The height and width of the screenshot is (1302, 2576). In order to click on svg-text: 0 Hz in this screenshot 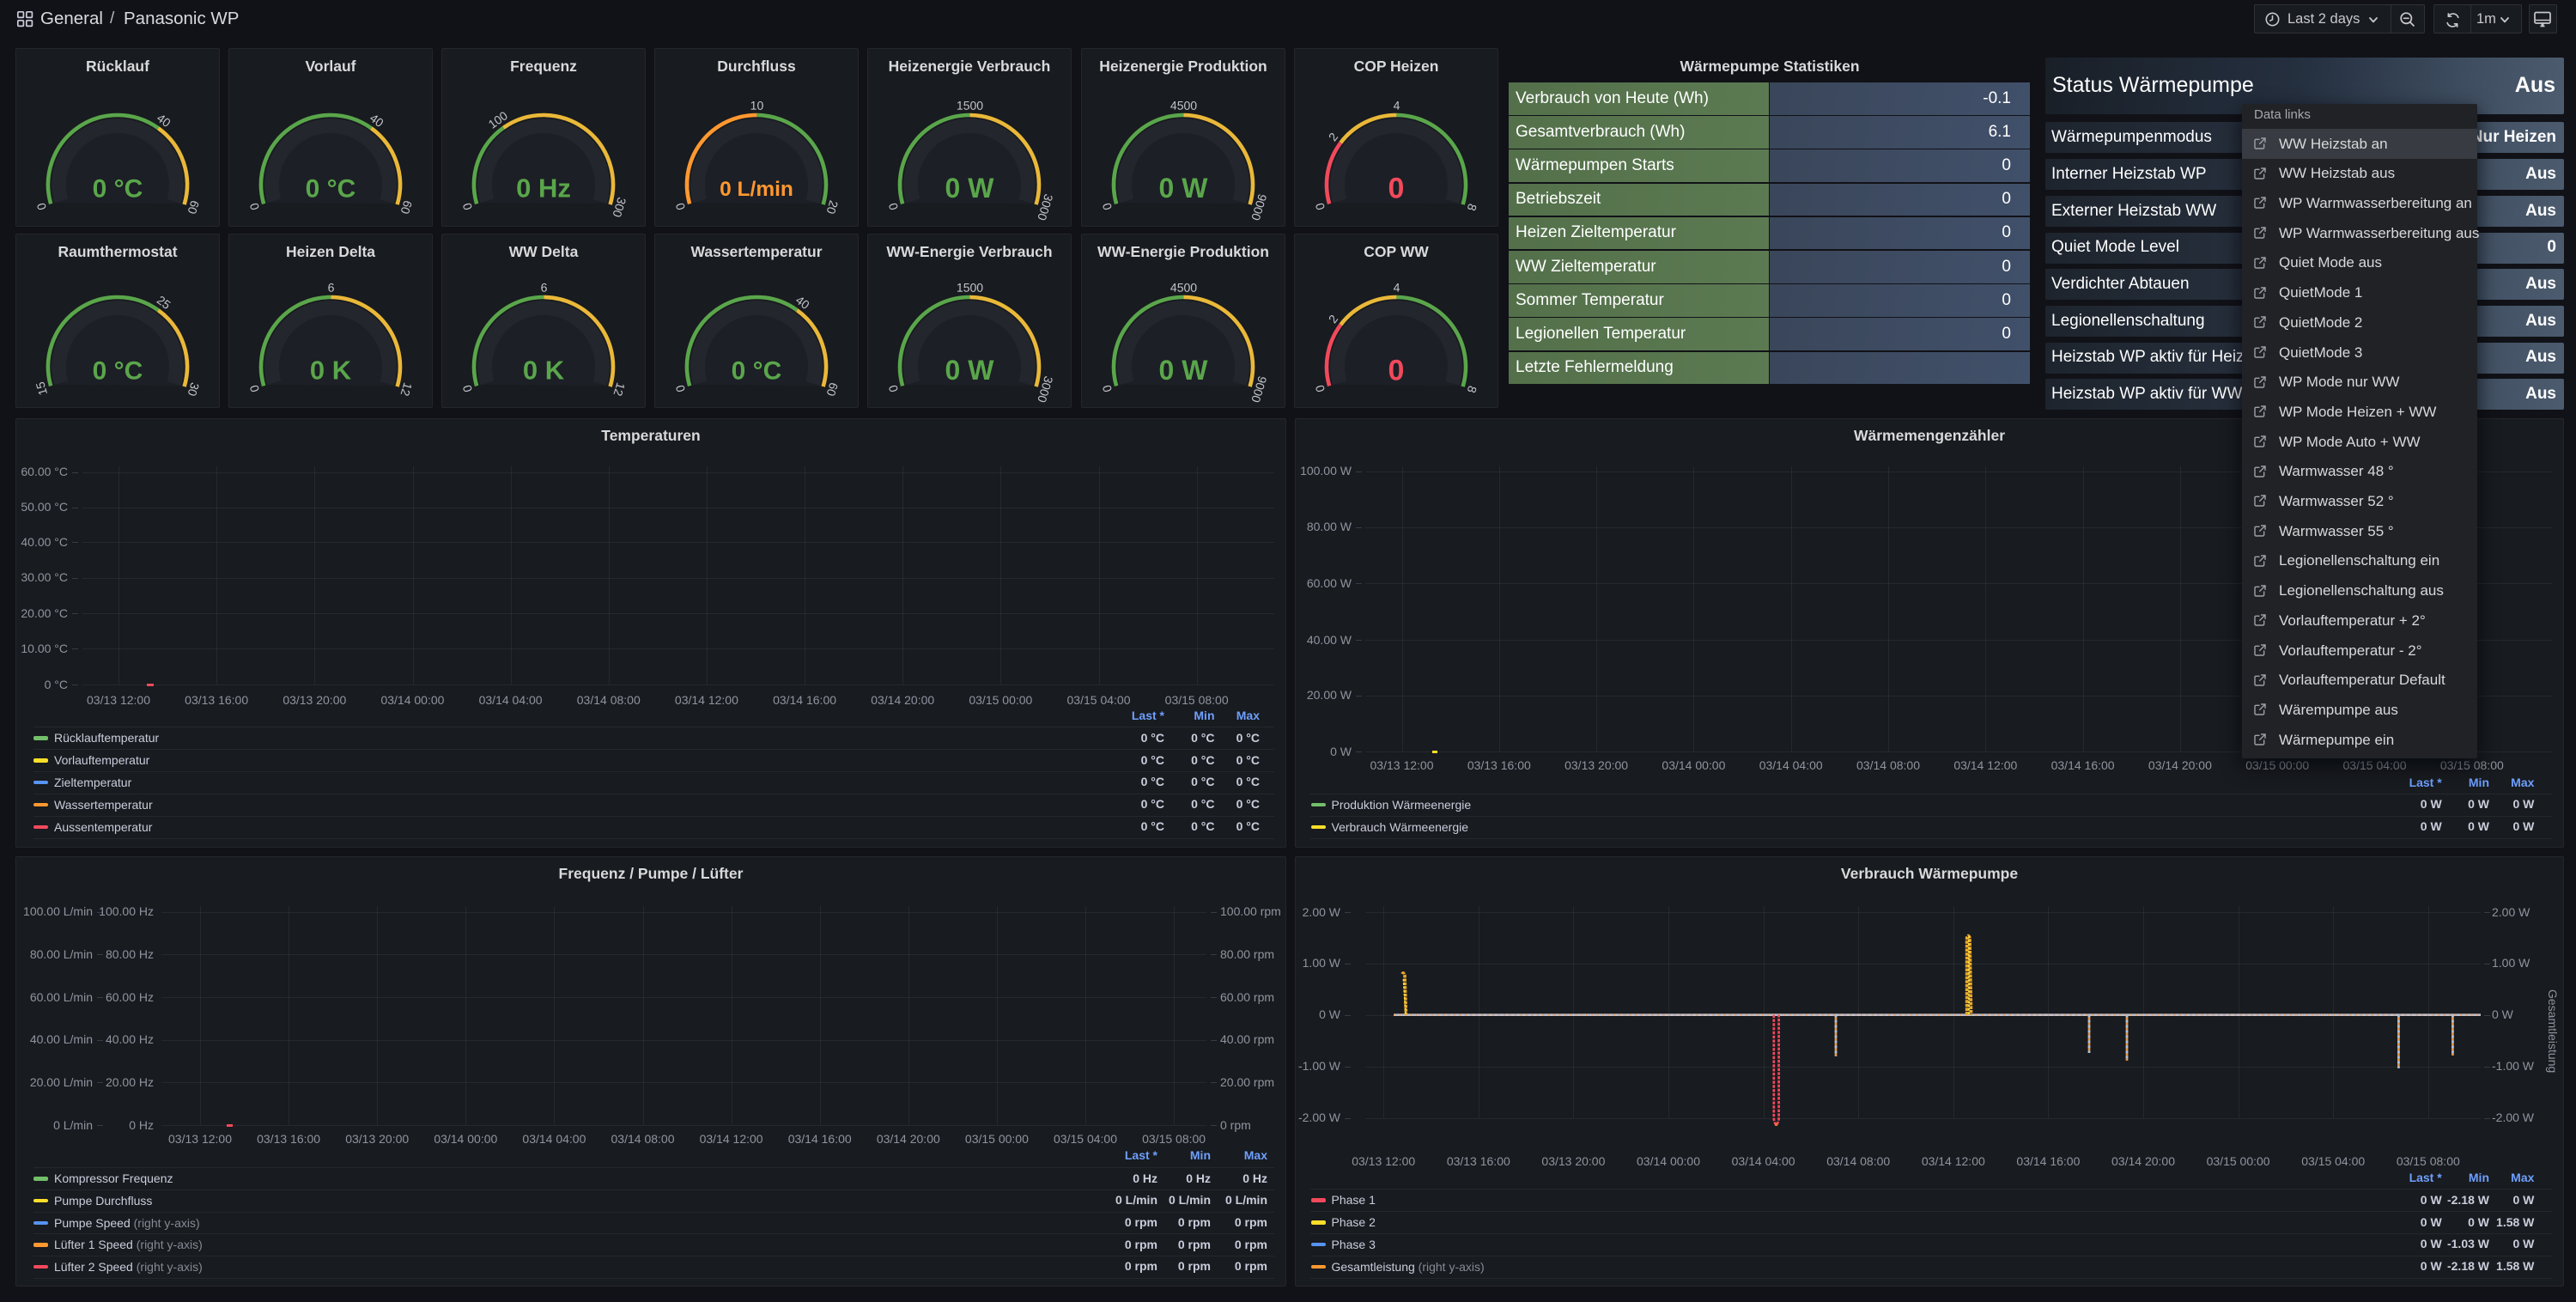, I will do `click(543, 188)`.